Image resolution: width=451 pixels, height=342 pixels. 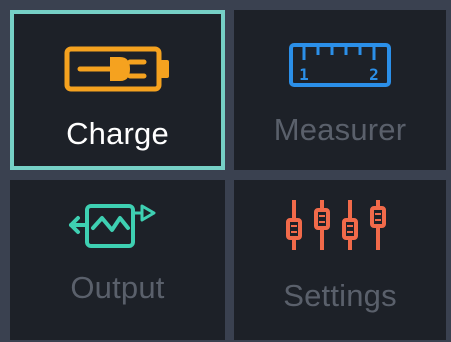 What do you see at coordinates (117, 133) in the screenshot?
I see `tile-charge-label: Charge` at bounding box center [117, 133].